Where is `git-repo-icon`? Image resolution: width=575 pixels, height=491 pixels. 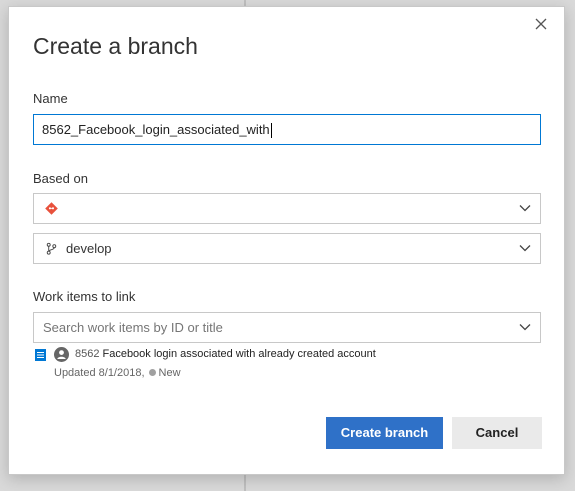 git-repo-icon is located at coordinates (51, 208).